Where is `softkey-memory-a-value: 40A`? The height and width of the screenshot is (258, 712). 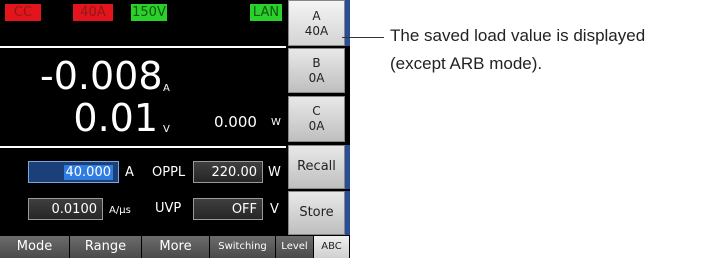 softkey-memory-a-value: 40A is located at coordinates (316, 31).